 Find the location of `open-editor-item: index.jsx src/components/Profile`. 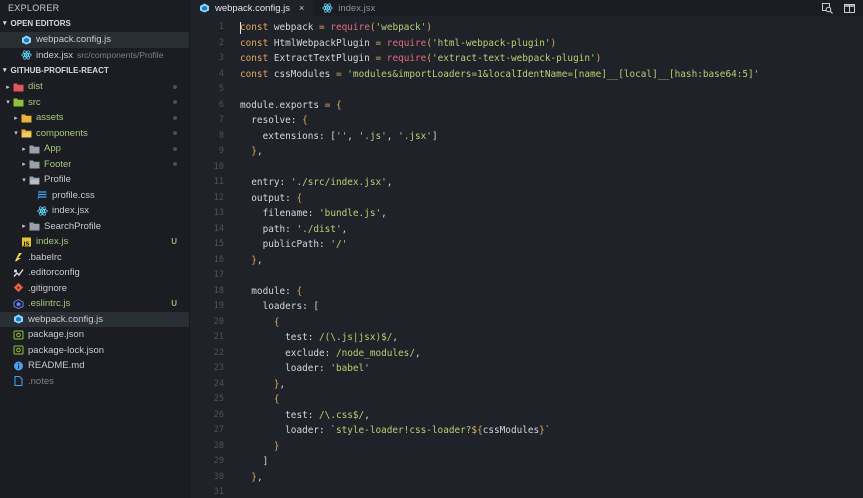

open-editor-item: index.jsx src/components/Profile is located at coordinates (94, 56).